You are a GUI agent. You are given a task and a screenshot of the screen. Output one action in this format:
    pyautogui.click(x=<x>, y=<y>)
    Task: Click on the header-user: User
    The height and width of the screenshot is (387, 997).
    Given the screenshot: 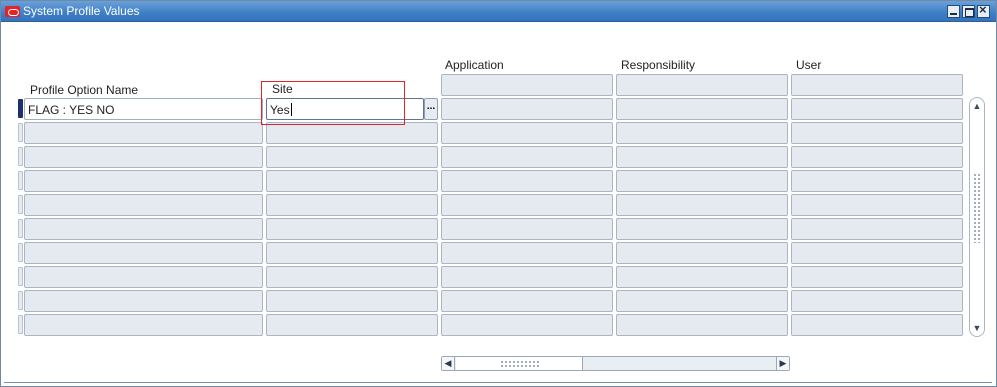 What is the action you would take?
    pyautogui.click(x=809, y=65)
    